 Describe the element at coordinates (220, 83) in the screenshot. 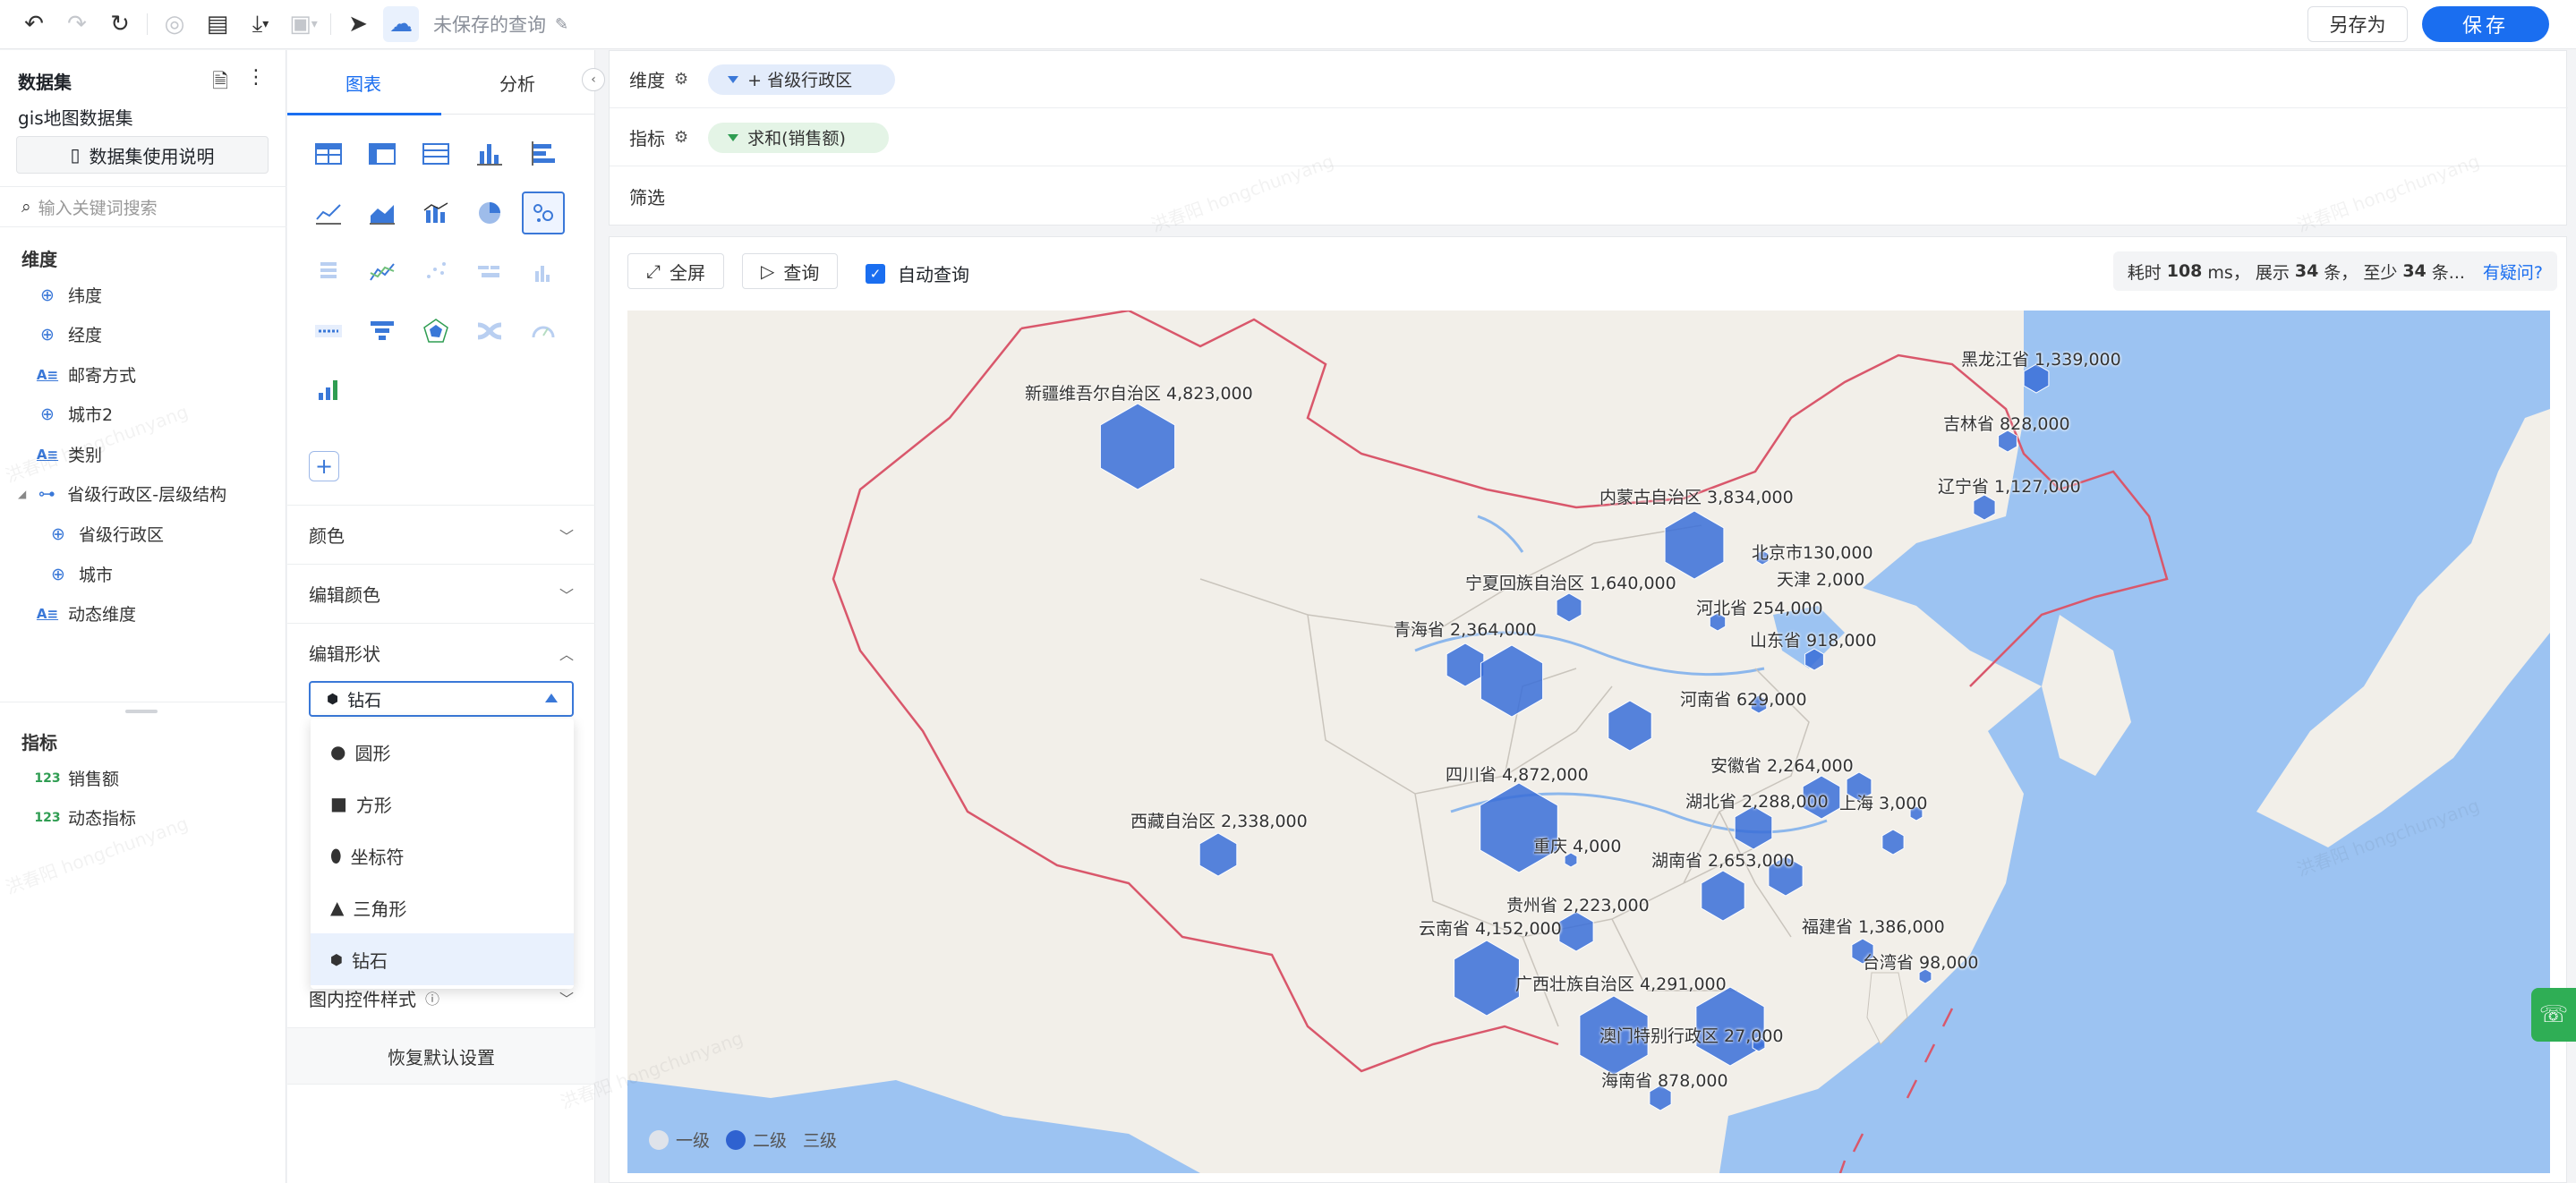

I see `dataset-edit-icon: 🗎` at that location.